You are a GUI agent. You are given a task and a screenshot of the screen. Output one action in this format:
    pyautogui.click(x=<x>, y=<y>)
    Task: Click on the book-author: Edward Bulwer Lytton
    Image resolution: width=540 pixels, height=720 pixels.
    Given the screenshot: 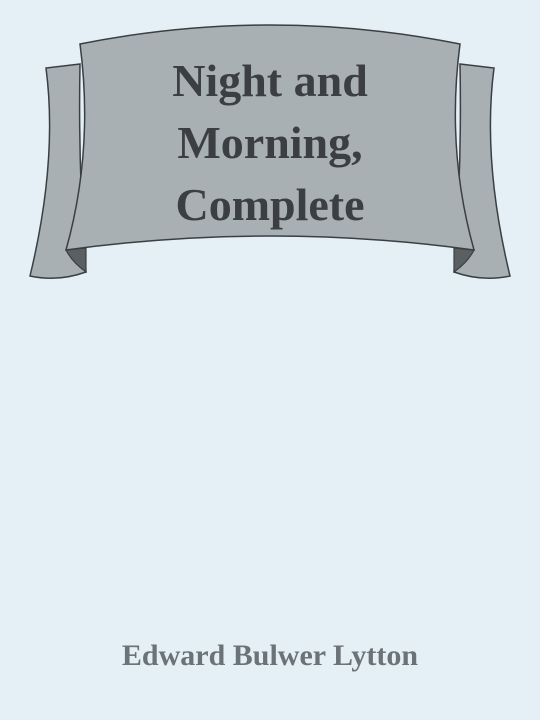 What is the action you would take?
    pyautogui.click(x=270, y=655)
    